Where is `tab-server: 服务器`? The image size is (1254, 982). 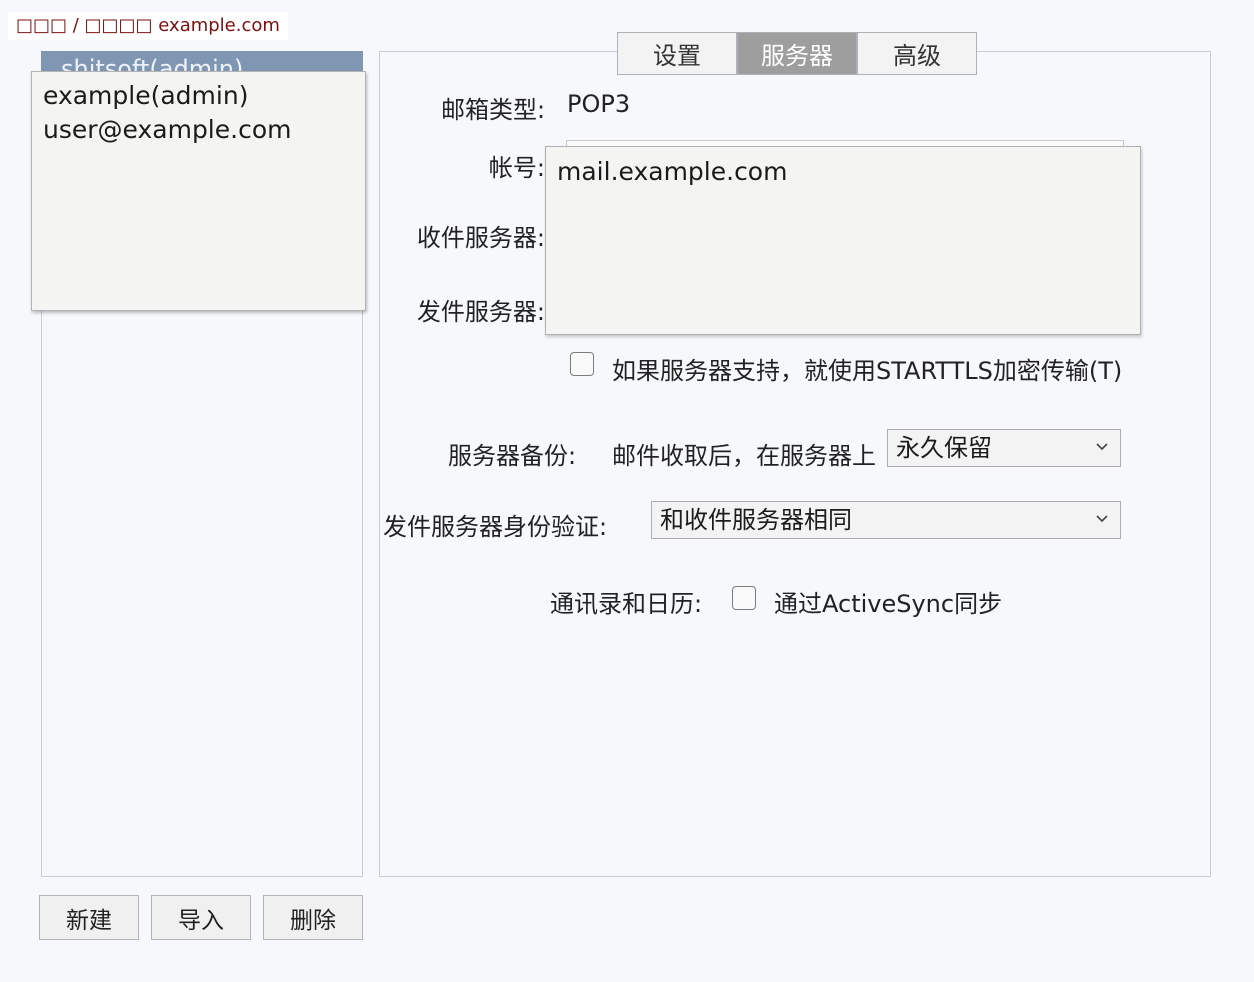 tab-server: 服务器 is located at coordinates (797, 53).